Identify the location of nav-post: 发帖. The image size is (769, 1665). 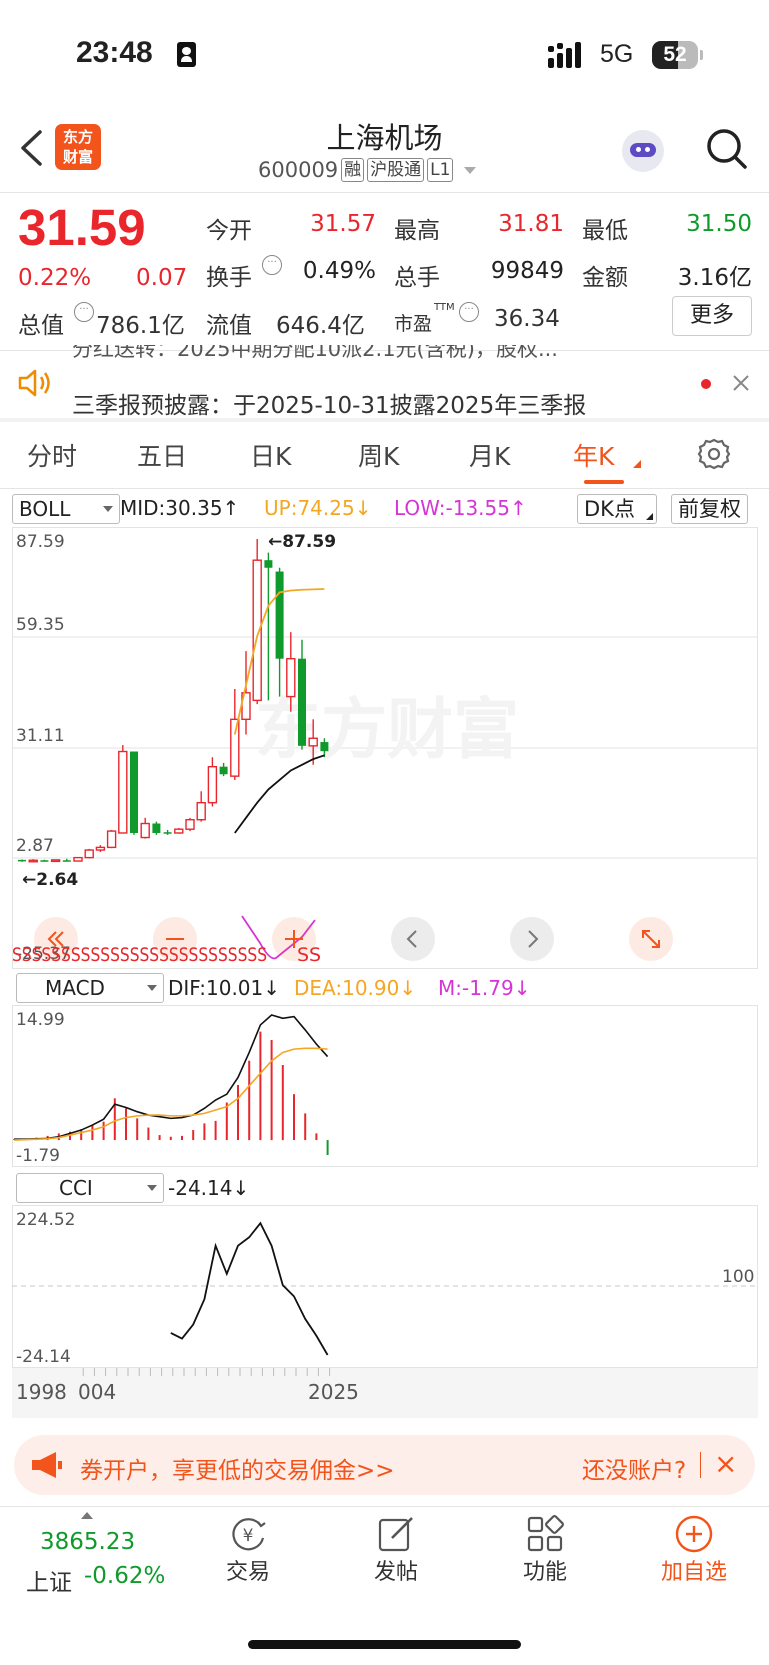
(396, 1550).